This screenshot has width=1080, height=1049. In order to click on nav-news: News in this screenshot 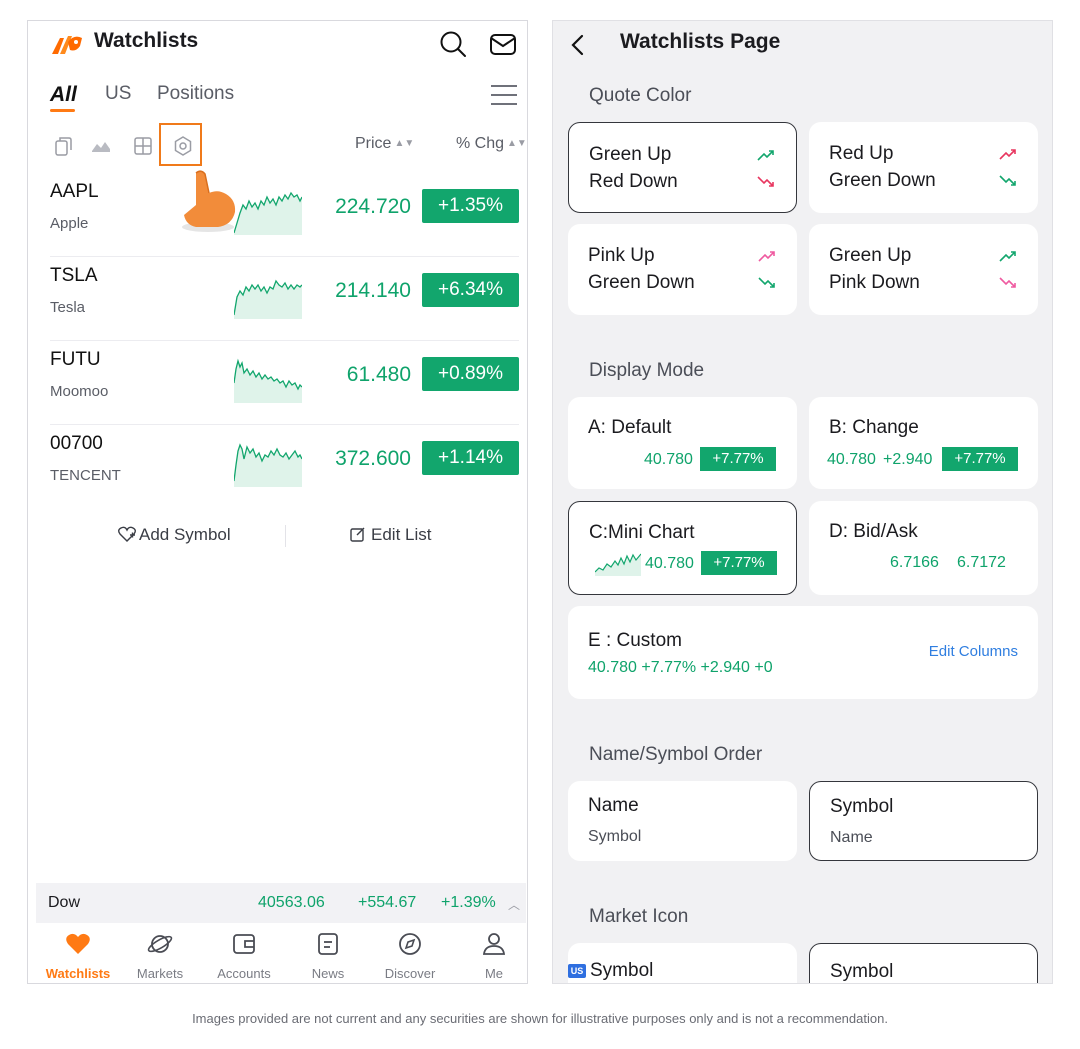, I will do `click(328, 953)`.